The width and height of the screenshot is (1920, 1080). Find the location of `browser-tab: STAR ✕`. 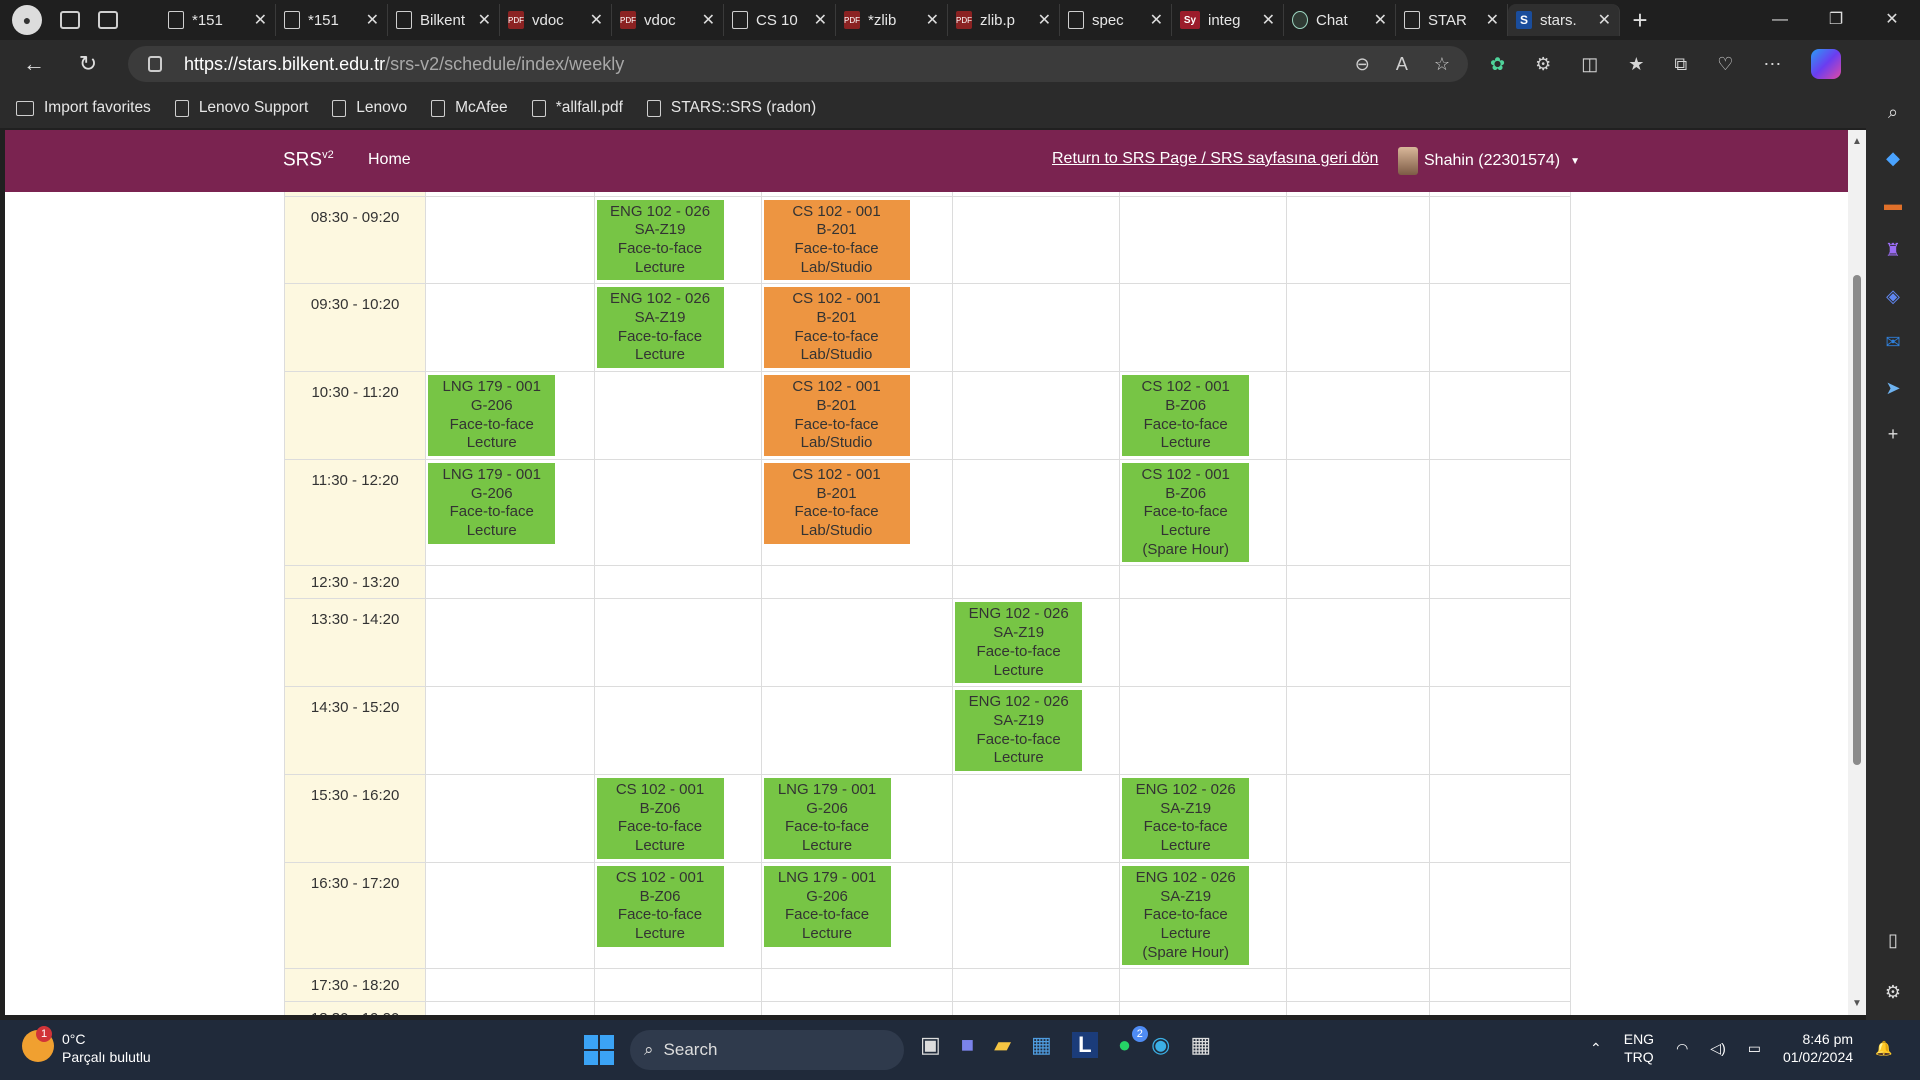

browser-tab: STAR ✕ is located at coordinates (1452, 20).